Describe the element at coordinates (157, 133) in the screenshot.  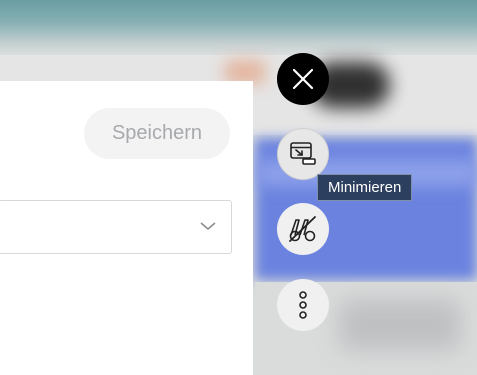
I see `save-button: Speichern` at that location.